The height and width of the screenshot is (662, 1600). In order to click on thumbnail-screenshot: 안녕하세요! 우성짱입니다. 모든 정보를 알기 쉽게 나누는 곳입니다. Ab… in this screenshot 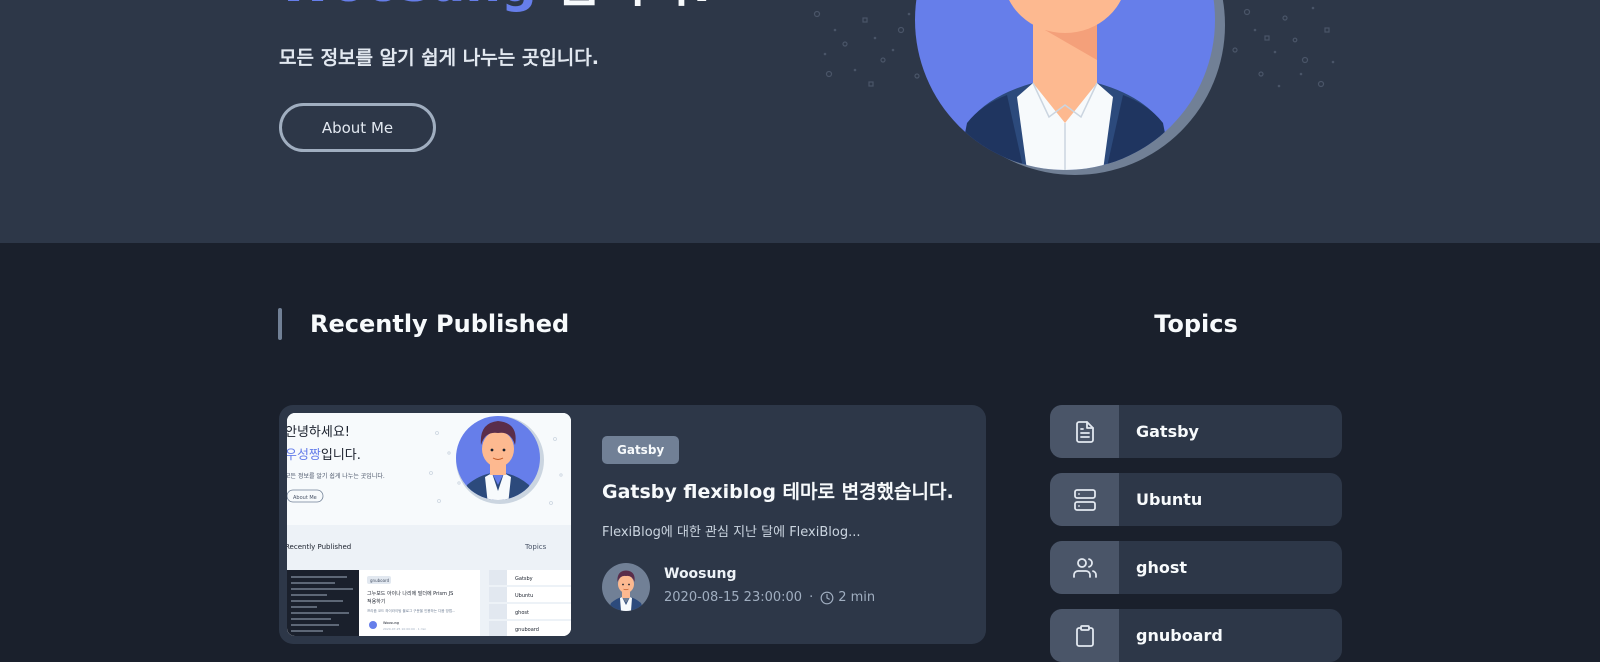, I will do `click(429, 524)`.